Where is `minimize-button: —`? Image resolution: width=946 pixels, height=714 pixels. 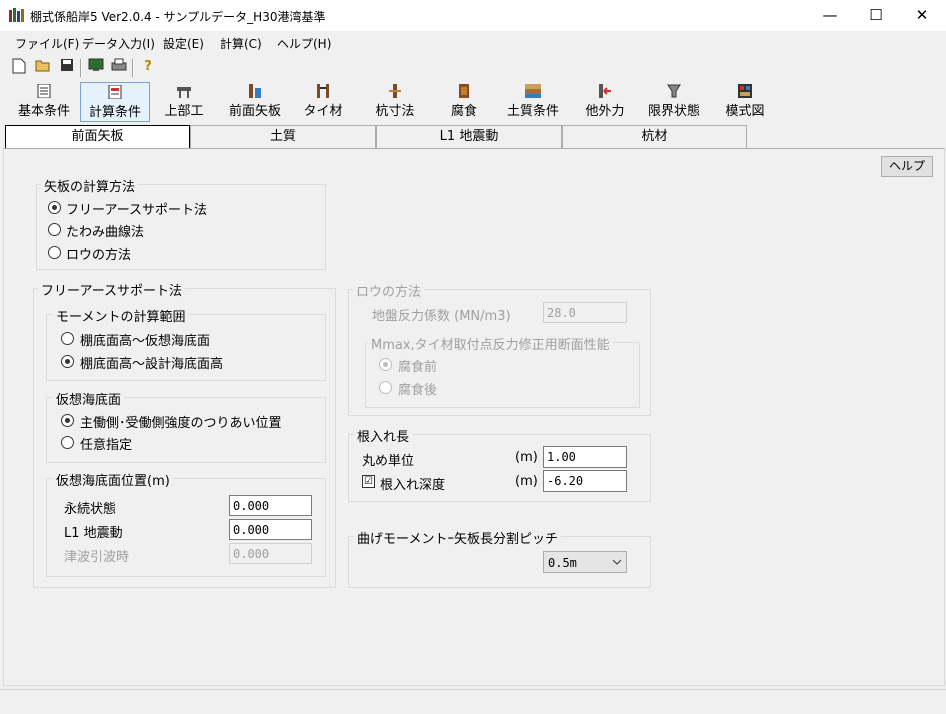
minimize-button: — is located at coordinates (830, 15).